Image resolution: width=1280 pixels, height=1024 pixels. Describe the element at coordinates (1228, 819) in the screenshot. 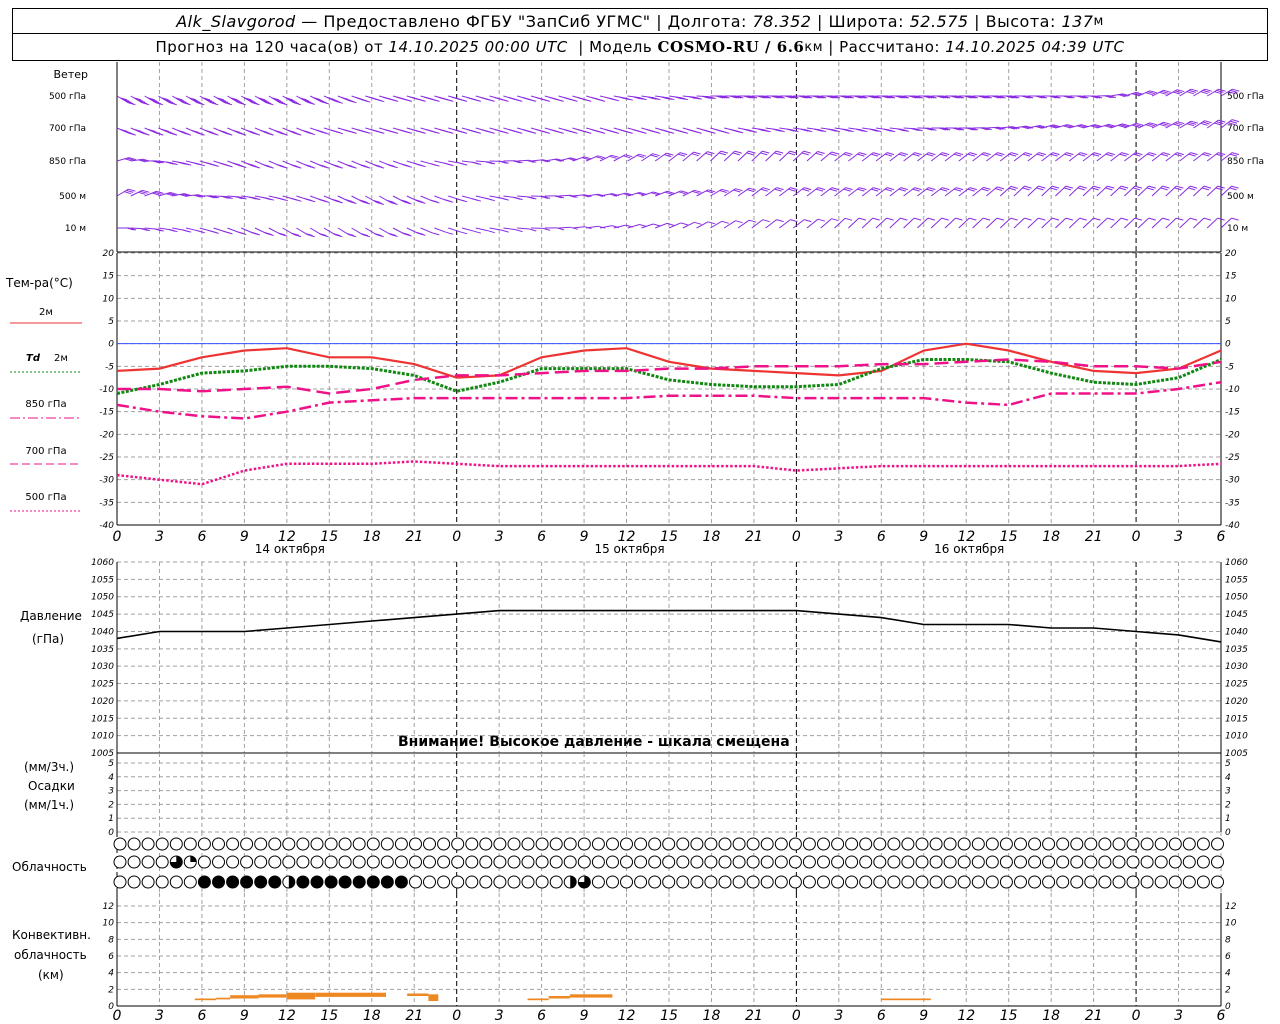

I see `precip-ytick-right: 1` at that location.